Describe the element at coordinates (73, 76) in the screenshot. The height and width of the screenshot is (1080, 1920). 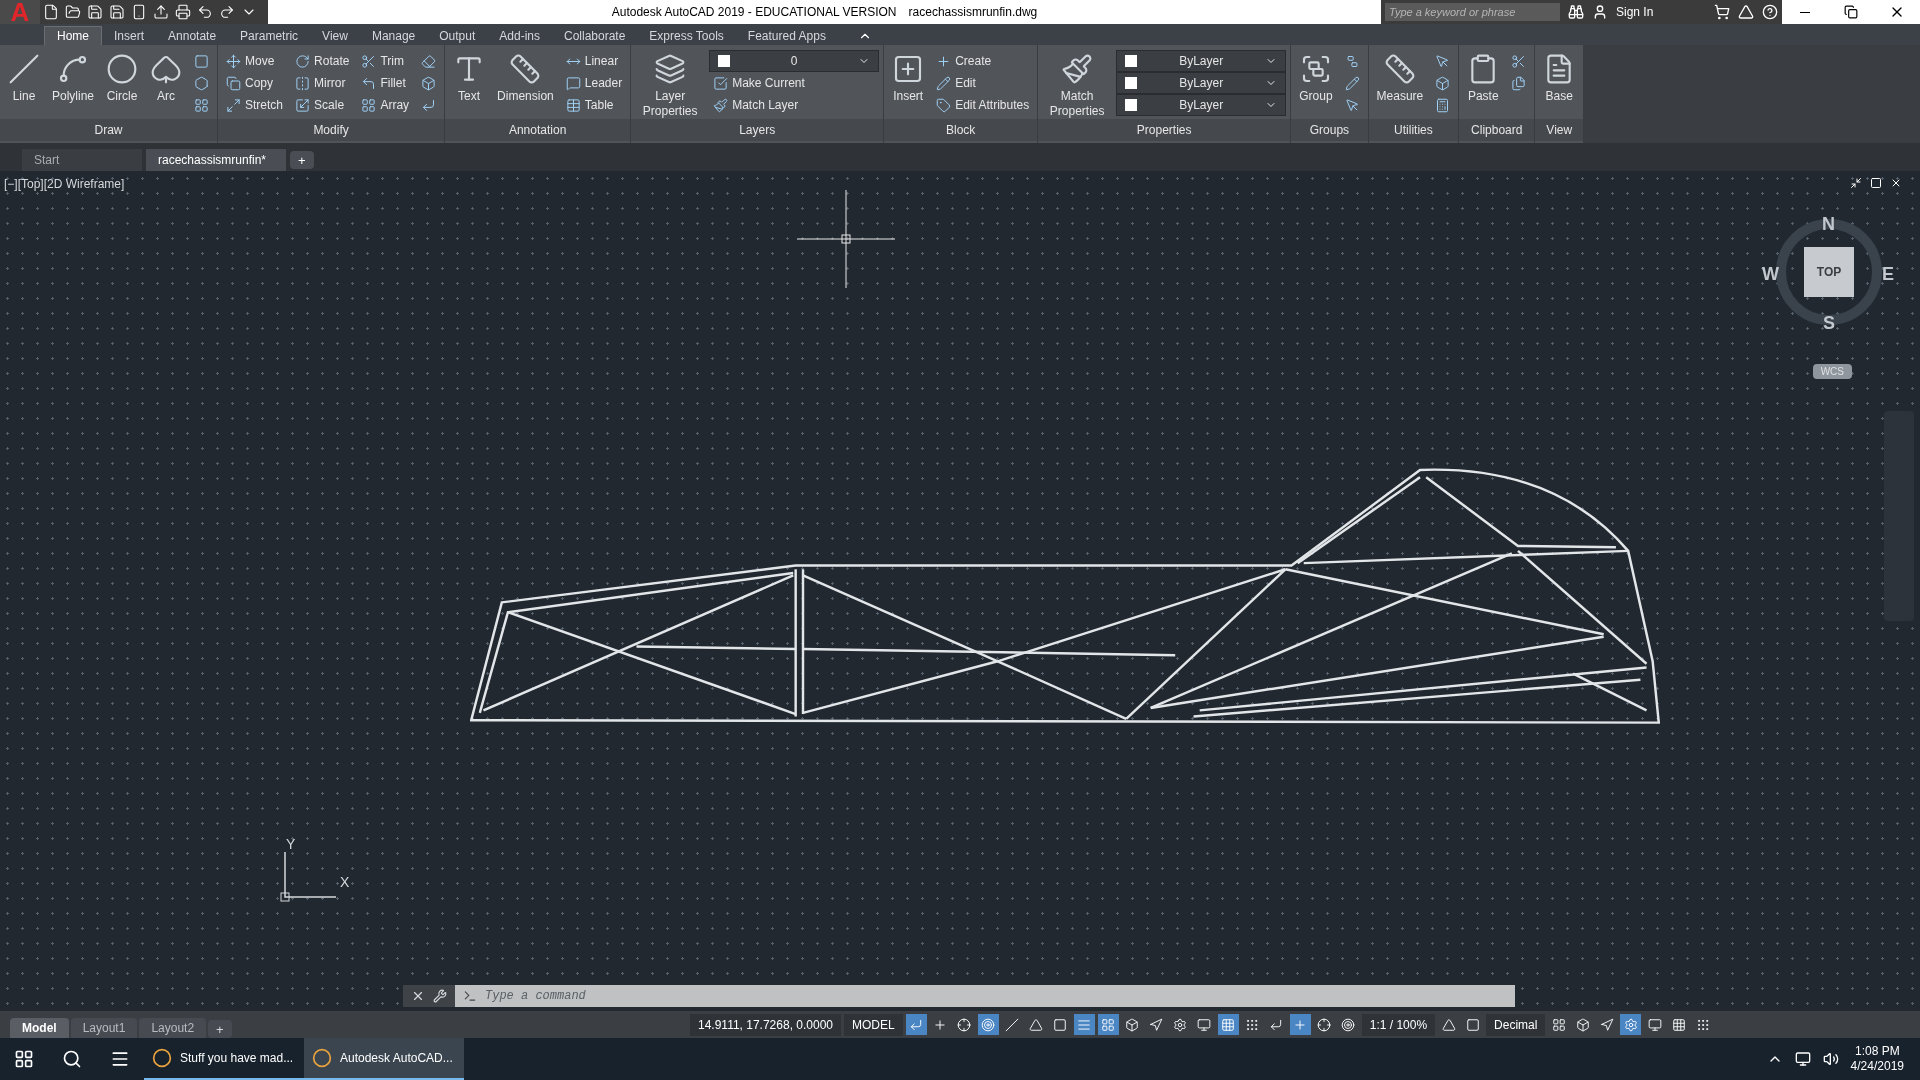
I see `ribbon-large-button: Polyline` at that location.